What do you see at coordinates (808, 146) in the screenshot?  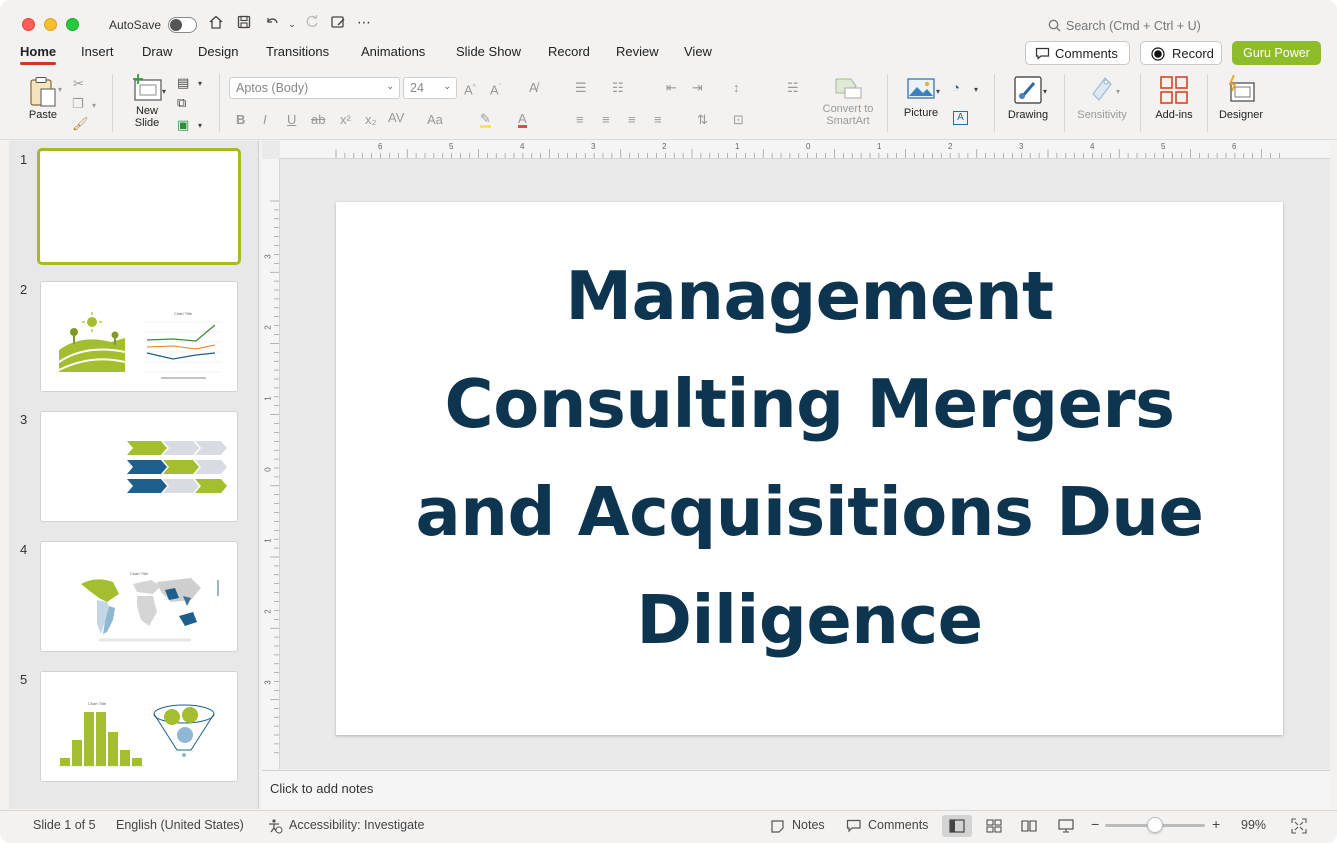 I see `ruler-label: 0` at bounding box center [808, 146].